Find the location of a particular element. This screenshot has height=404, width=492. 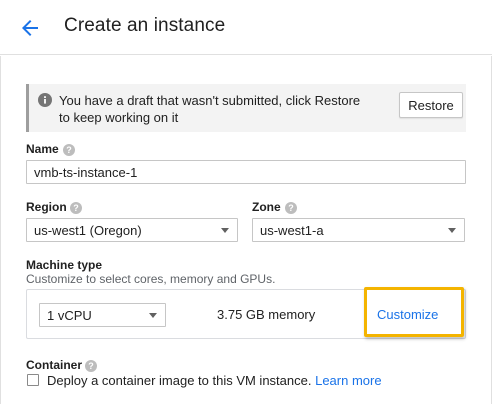

zone-label: Zone is located at coordinates (266, 207).